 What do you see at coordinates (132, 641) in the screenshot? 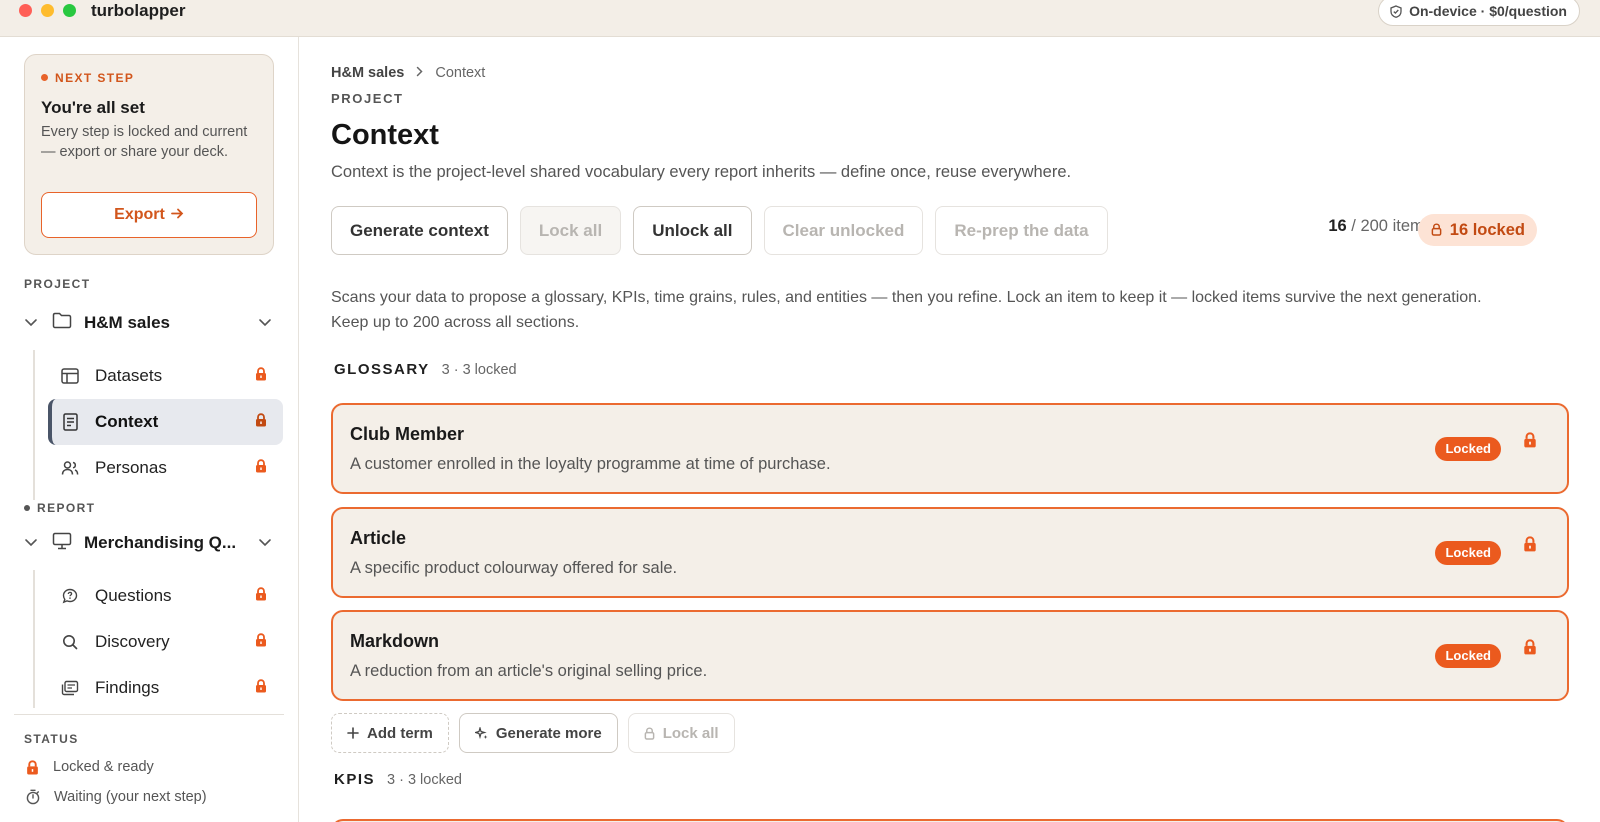
I see `sidebar-item-label: Discovery` at bounding box center [132, 641].